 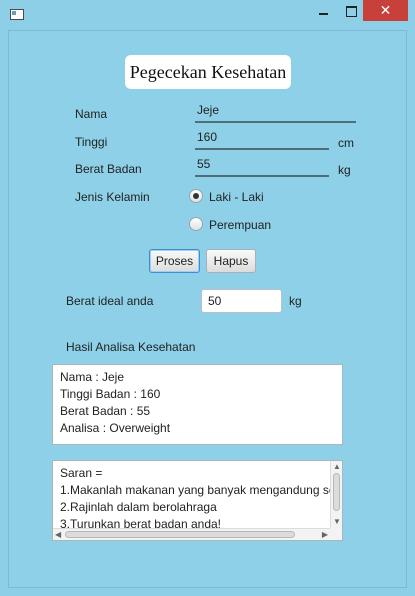 I want to click on hasil-line: Tinggi Badan : 160, so click(x=110, y=394).